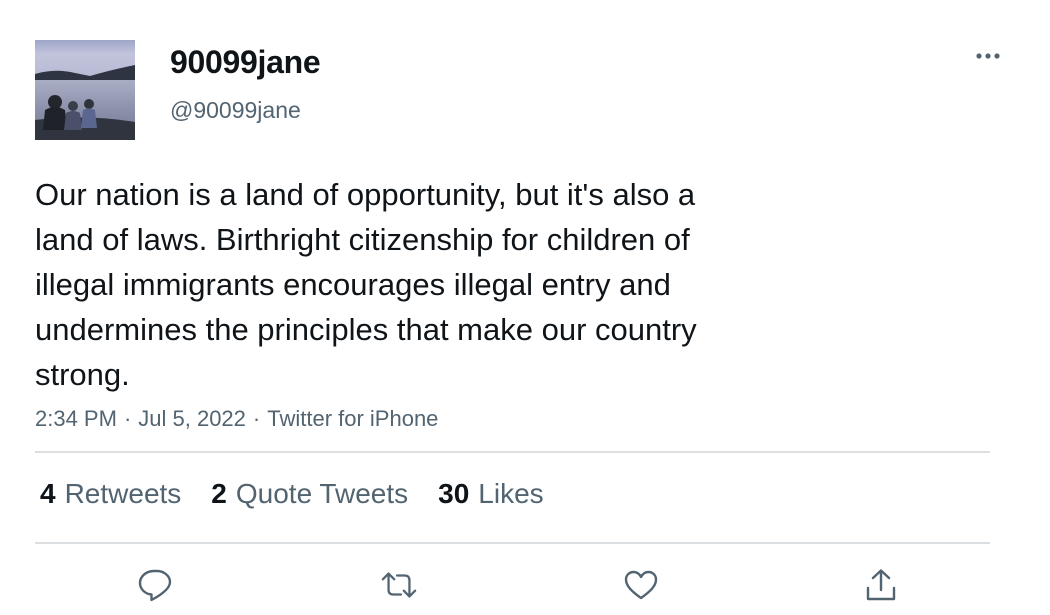 The height and width of the screenshot is (615, 1050). I want to click on retweets-stat: 4 Retweets, so click(110, 494).